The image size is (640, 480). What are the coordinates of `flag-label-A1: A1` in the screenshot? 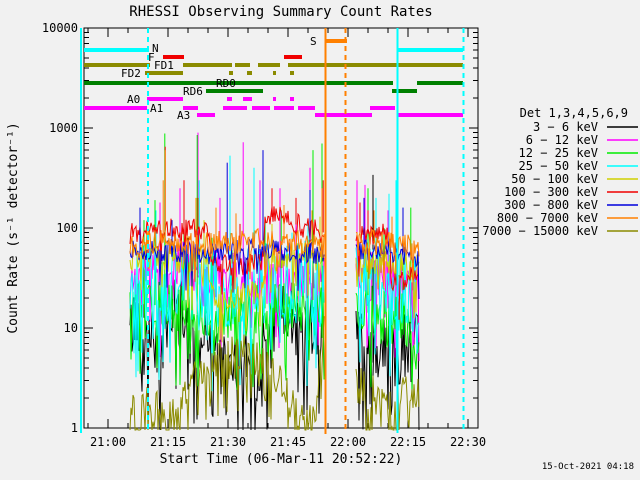 It's located at (156, 108).